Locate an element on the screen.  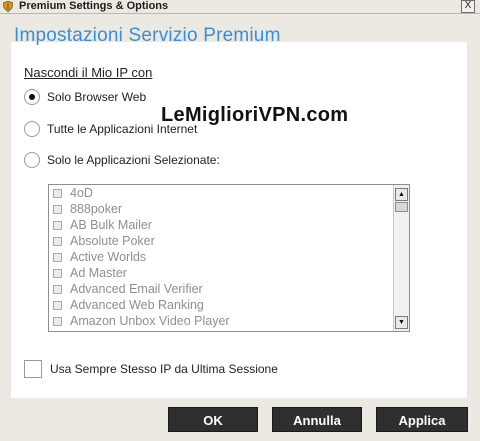
scroll-up-button: ▲ is located at coordinates (401, 194).